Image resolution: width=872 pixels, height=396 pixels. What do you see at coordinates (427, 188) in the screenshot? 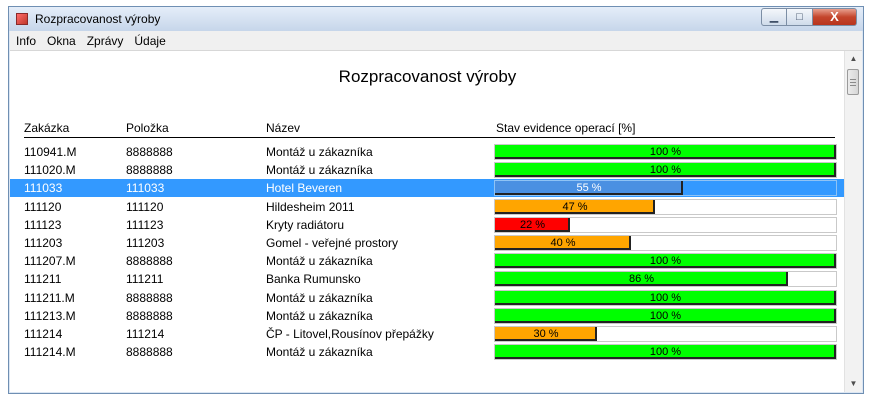
I see `table-row: 111033 111033 Hotel Beveren 55 %` at bounding box center [427, 188].